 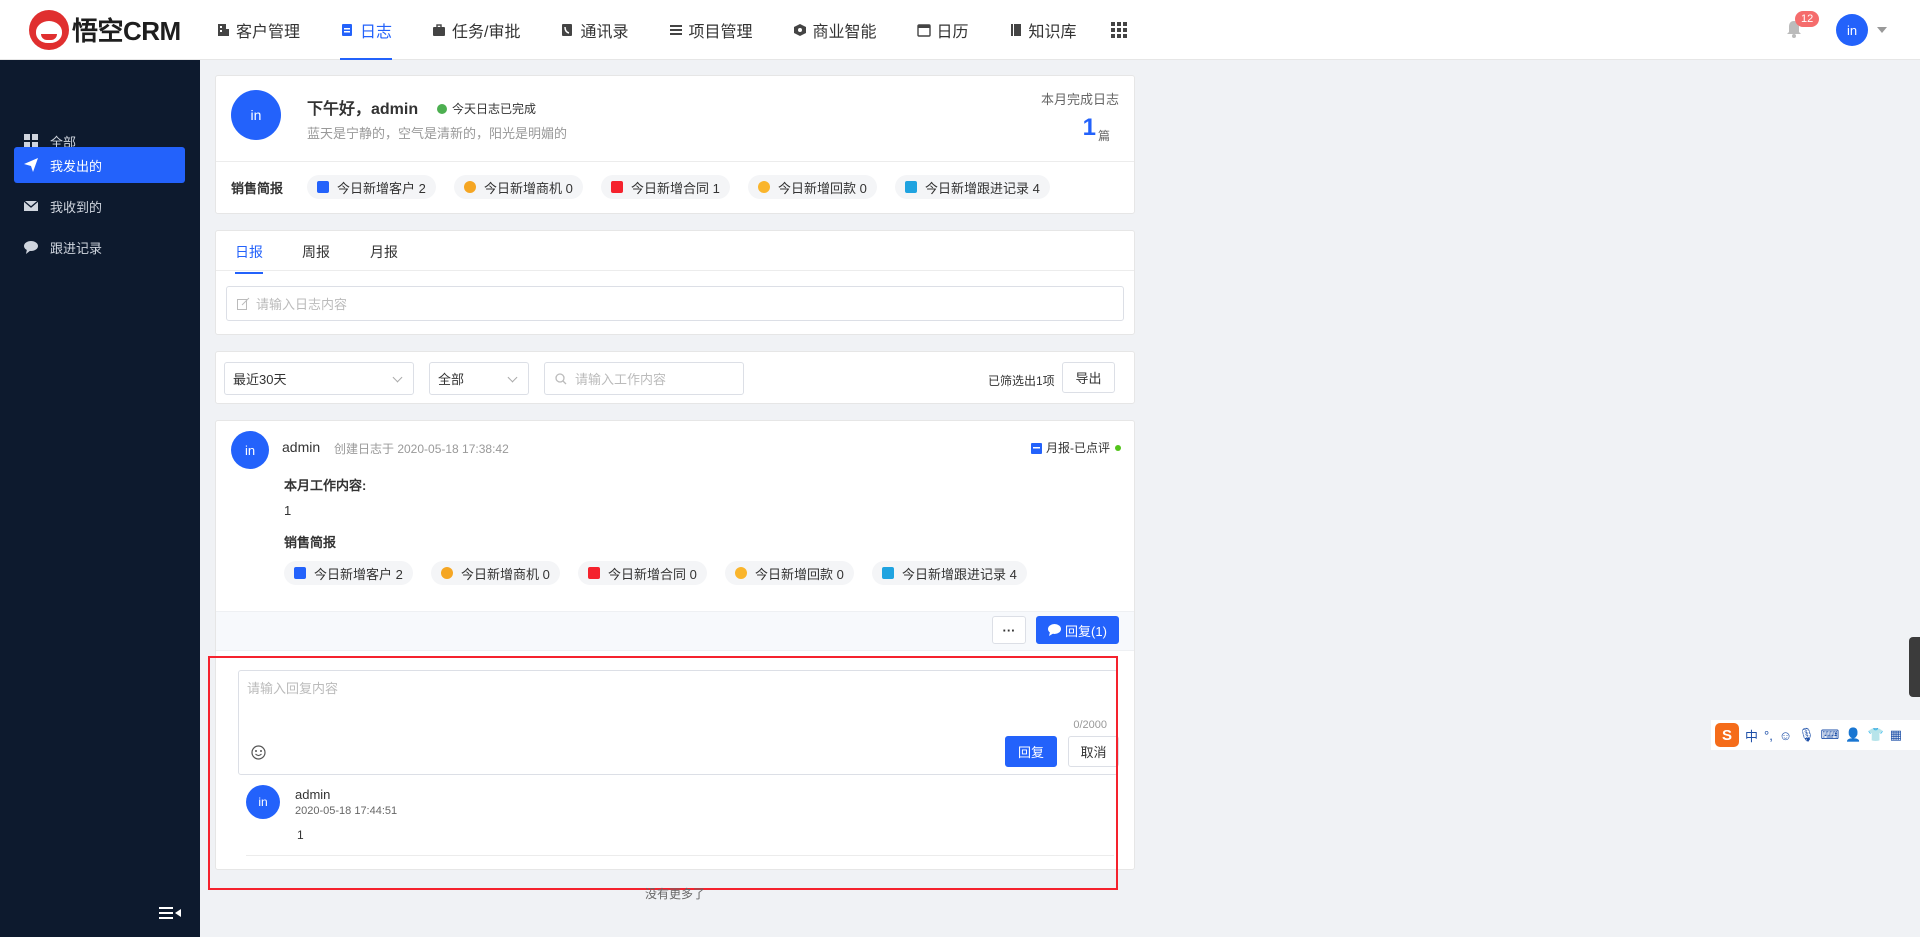 What do you see at coordinates (1043, 30) in the screenshot?
I see `nav-item-knowledge: 知识库` at bounding box center [1043, 30].